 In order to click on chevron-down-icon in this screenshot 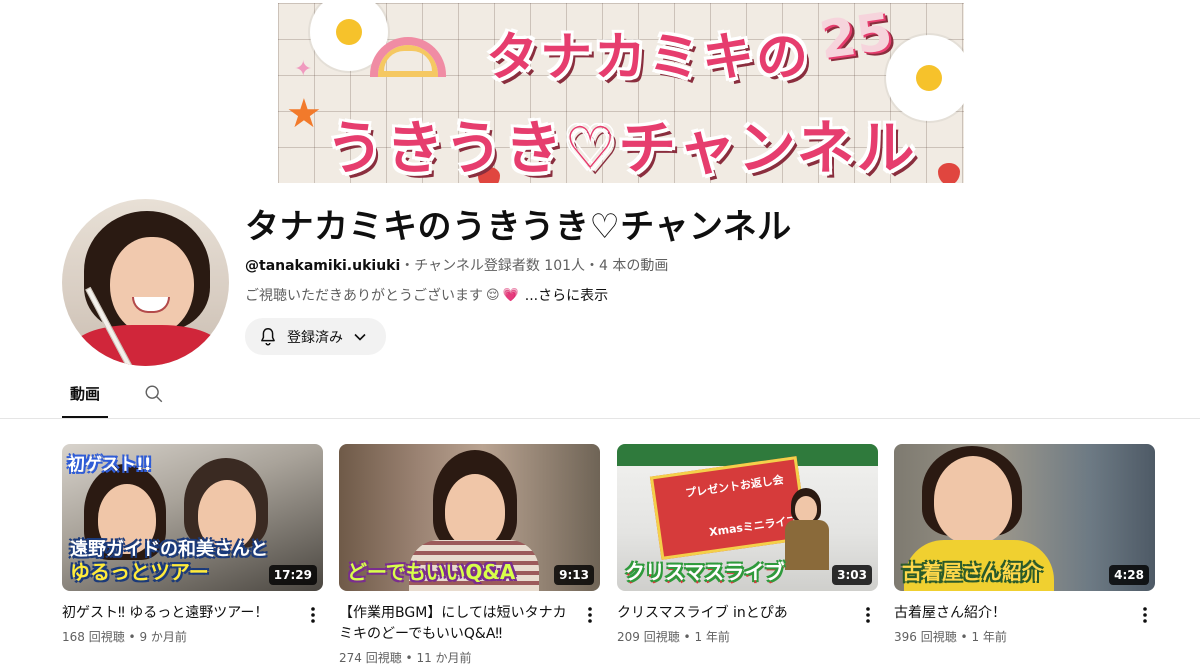, I will do `click(360, 337)`.